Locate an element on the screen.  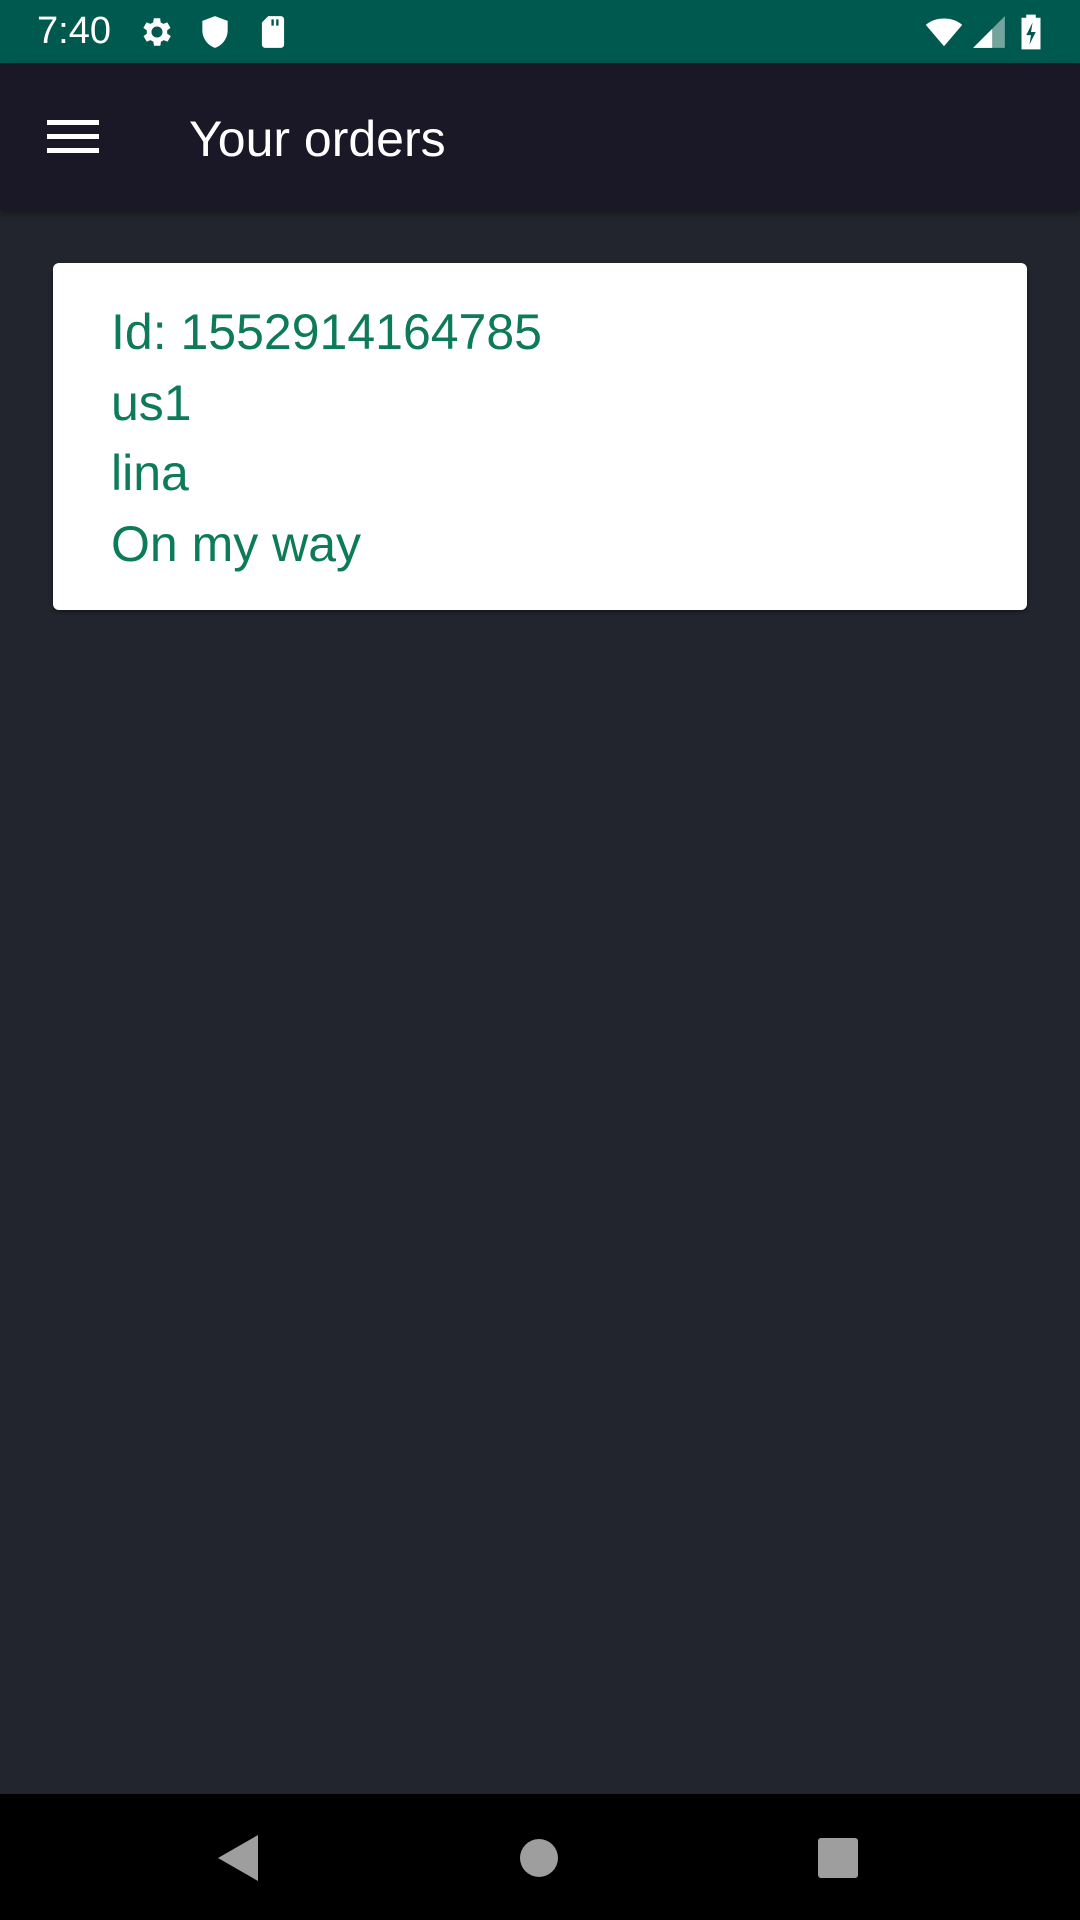
hamburger-menu-icon is located at coordinates (73, 137).